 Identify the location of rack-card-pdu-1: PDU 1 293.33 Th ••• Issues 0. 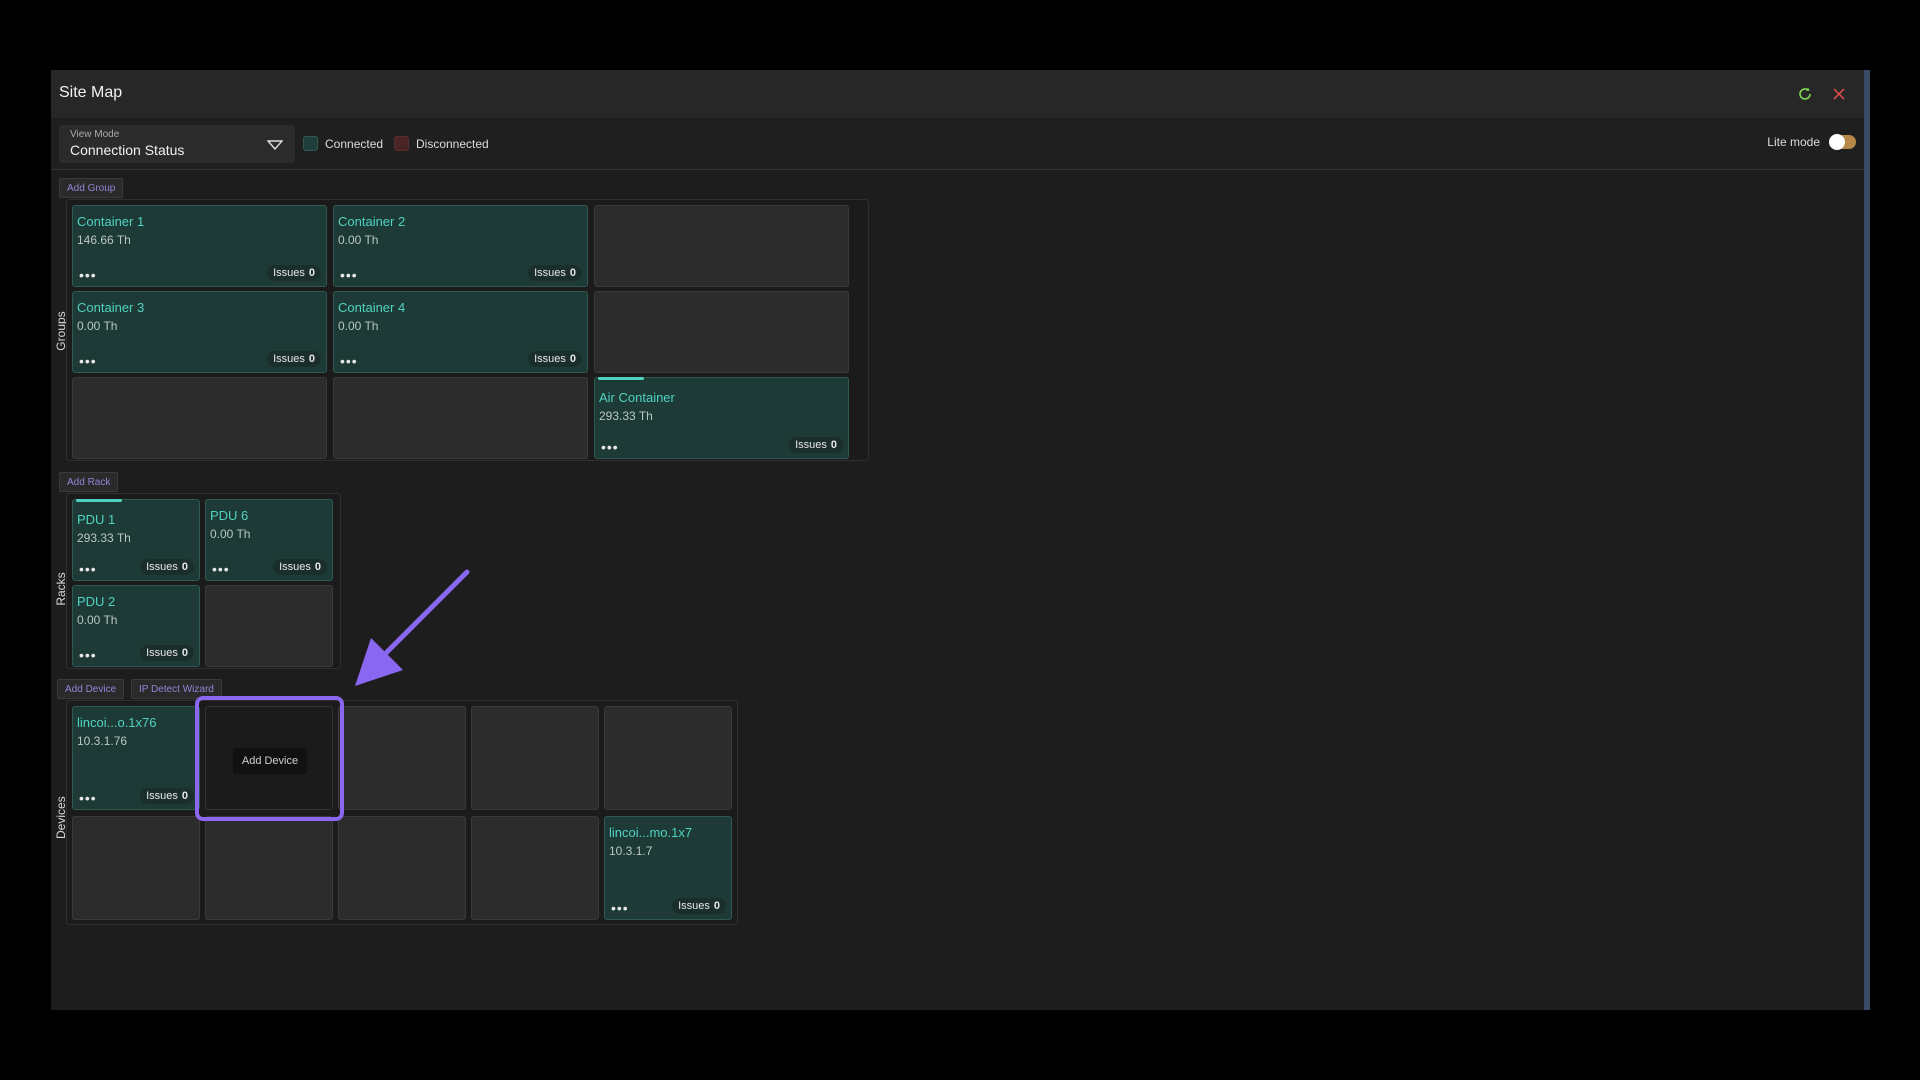
(136, 540).